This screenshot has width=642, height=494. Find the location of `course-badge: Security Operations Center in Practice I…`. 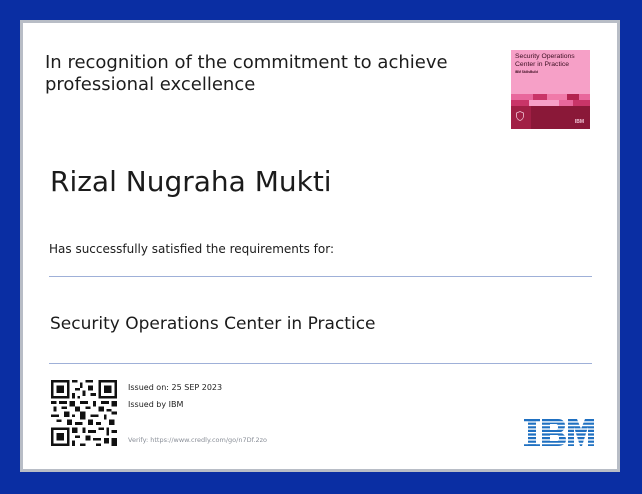

course-badge: Security Operations Center in Practice I… is located at coordinates (550, 89).